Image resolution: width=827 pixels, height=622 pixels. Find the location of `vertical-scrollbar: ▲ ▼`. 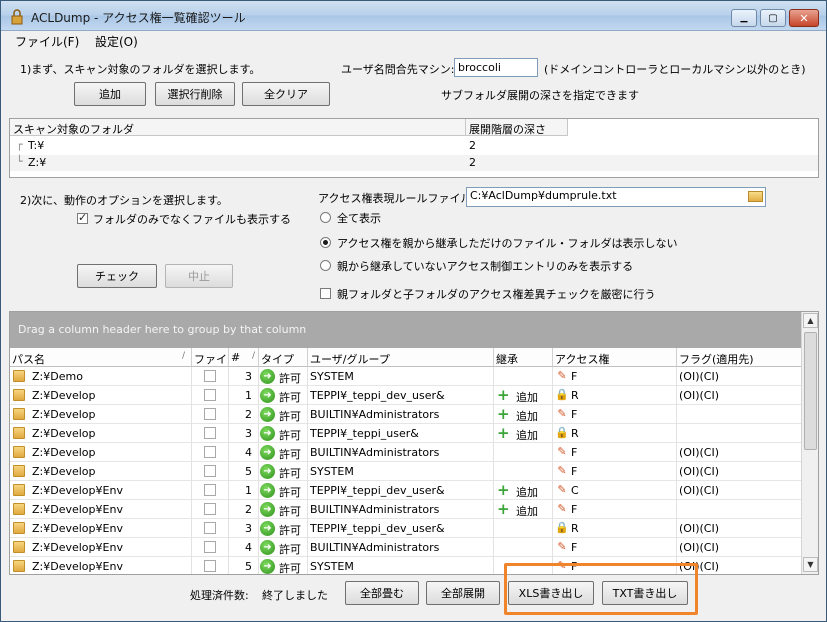

vertical-scrollbar: ▲ ▼ is located at coordinates (809, 443).